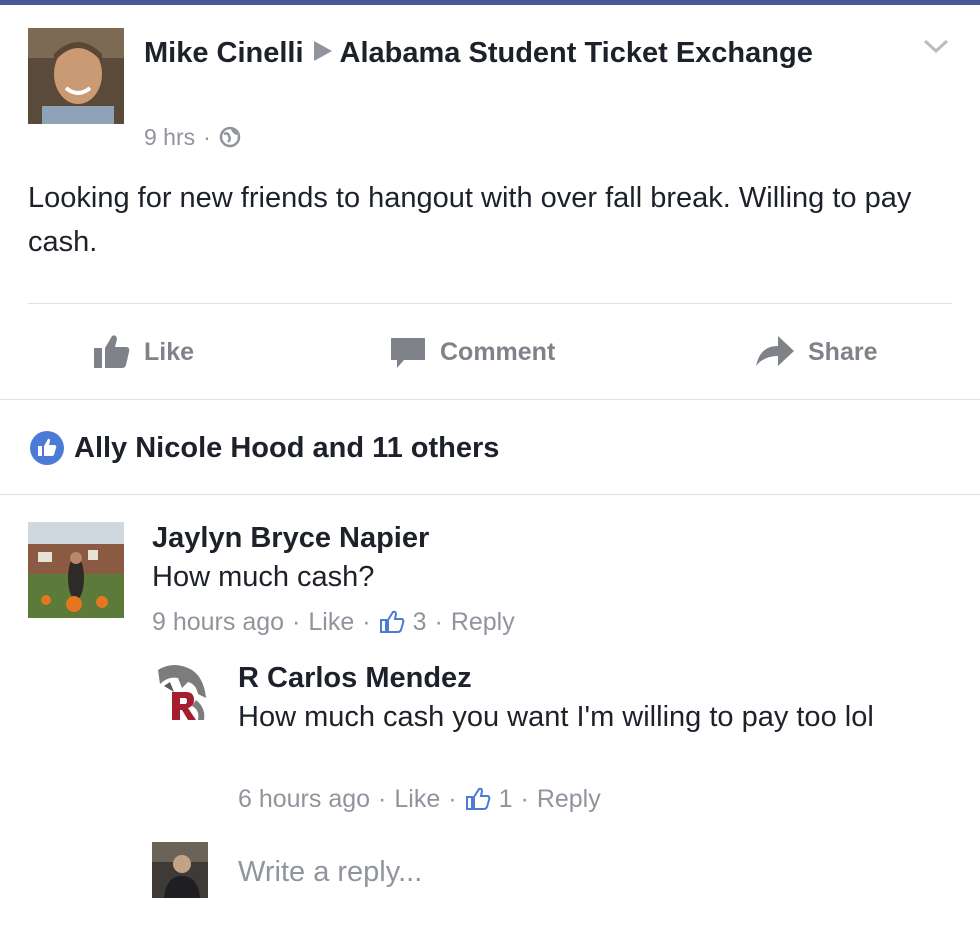 This screenshot has width=980, height=928. I want to click on top-bar, so click(490, 2).